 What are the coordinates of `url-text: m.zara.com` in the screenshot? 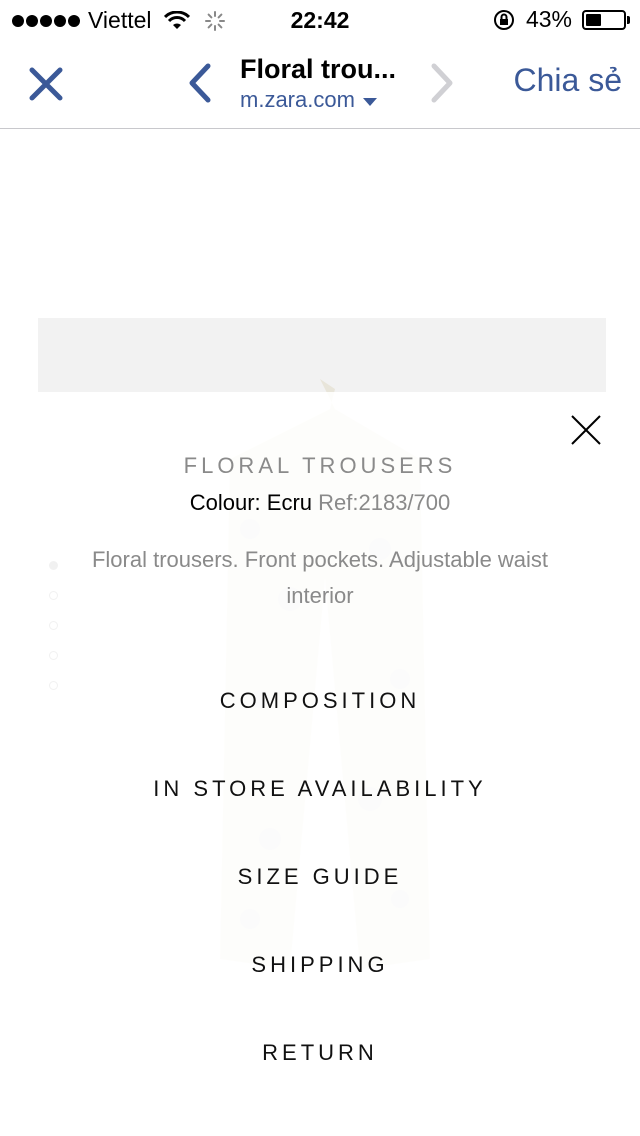 It's located at (297, 99).